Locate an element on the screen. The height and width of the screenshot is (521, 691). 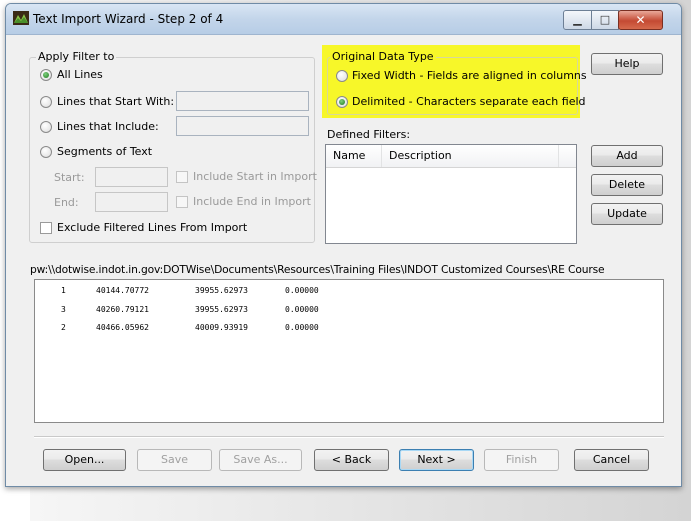
minimize-button: ▁ is located at coordinates (577, 20).